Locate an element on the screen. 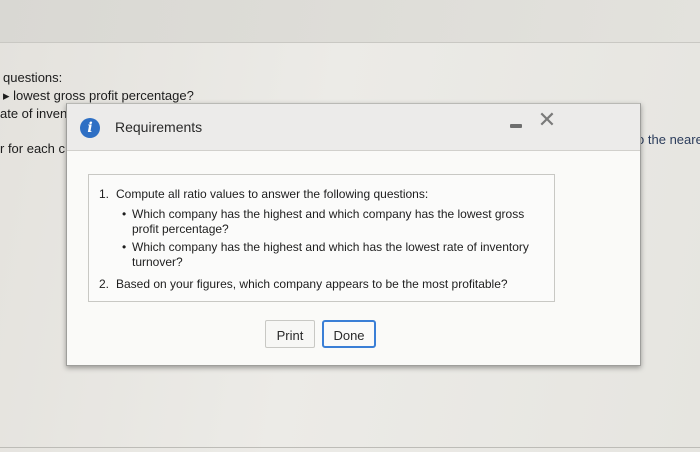 The height and width of the screenshot is (452, 700). requirement-1a-line-2: profit percentage? is located at coordinates (180, 229).